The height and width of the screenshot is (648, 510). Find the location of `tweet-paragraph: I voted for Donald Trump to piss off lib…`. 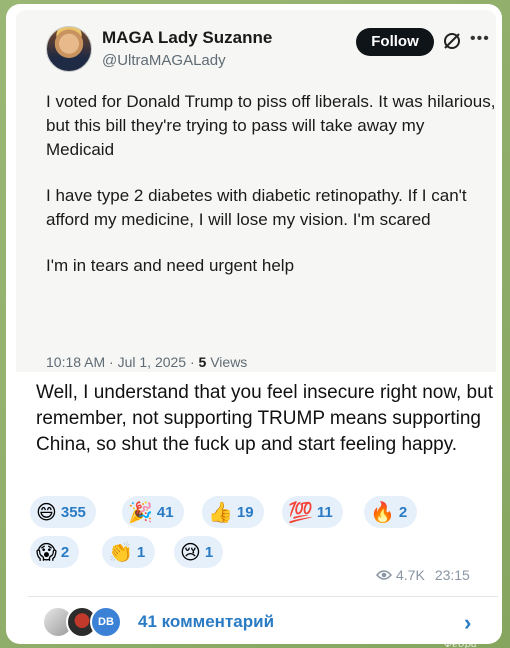

tweet-paragraph: I voted for Donald Trump to piss off lib… is located at coordinates (271, 125).